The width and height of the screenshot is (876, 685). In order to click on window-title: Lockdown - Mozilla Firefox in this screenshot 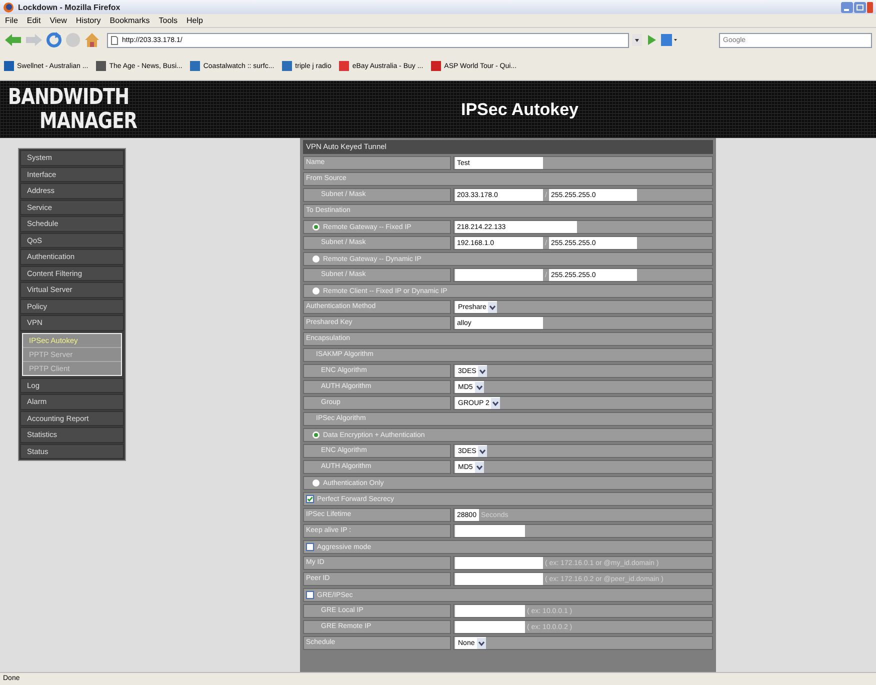, I will do `click(69, 7)`.